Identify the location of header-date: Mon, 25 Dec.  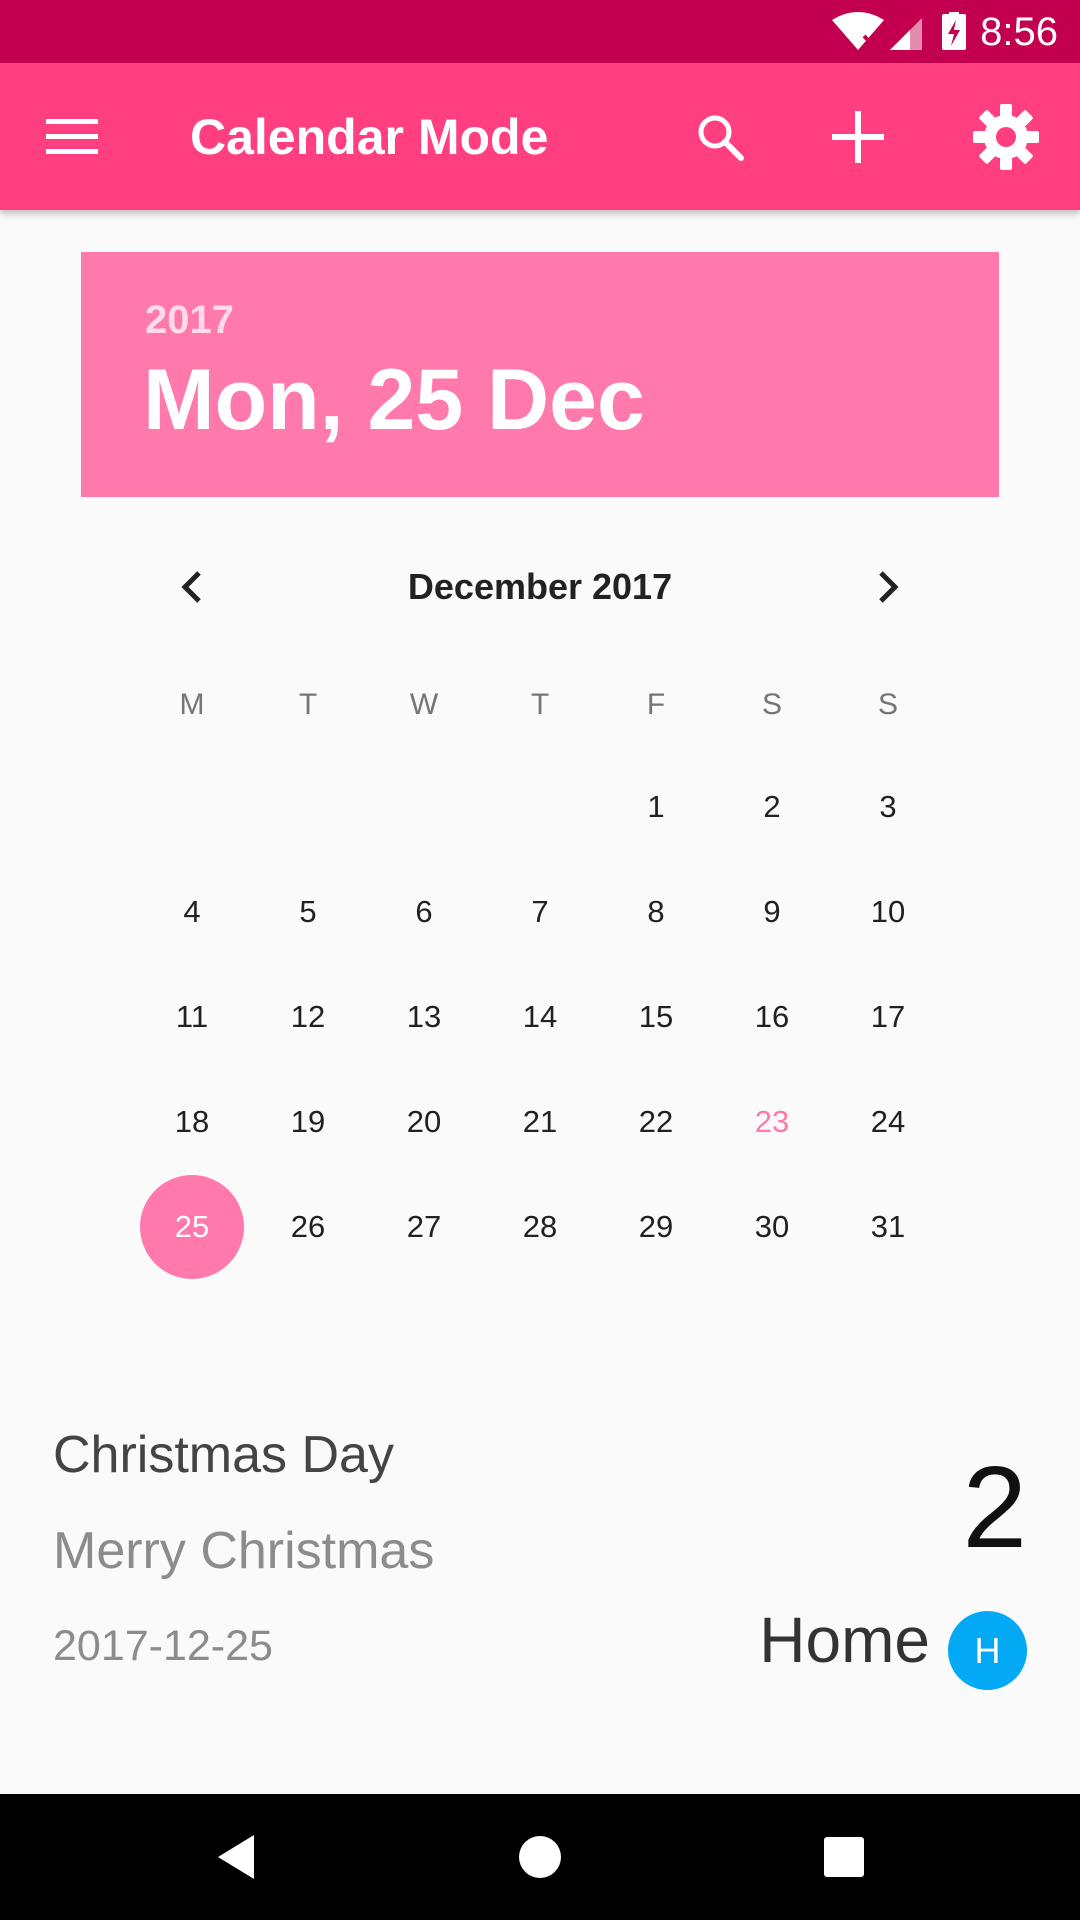
(394, 400).